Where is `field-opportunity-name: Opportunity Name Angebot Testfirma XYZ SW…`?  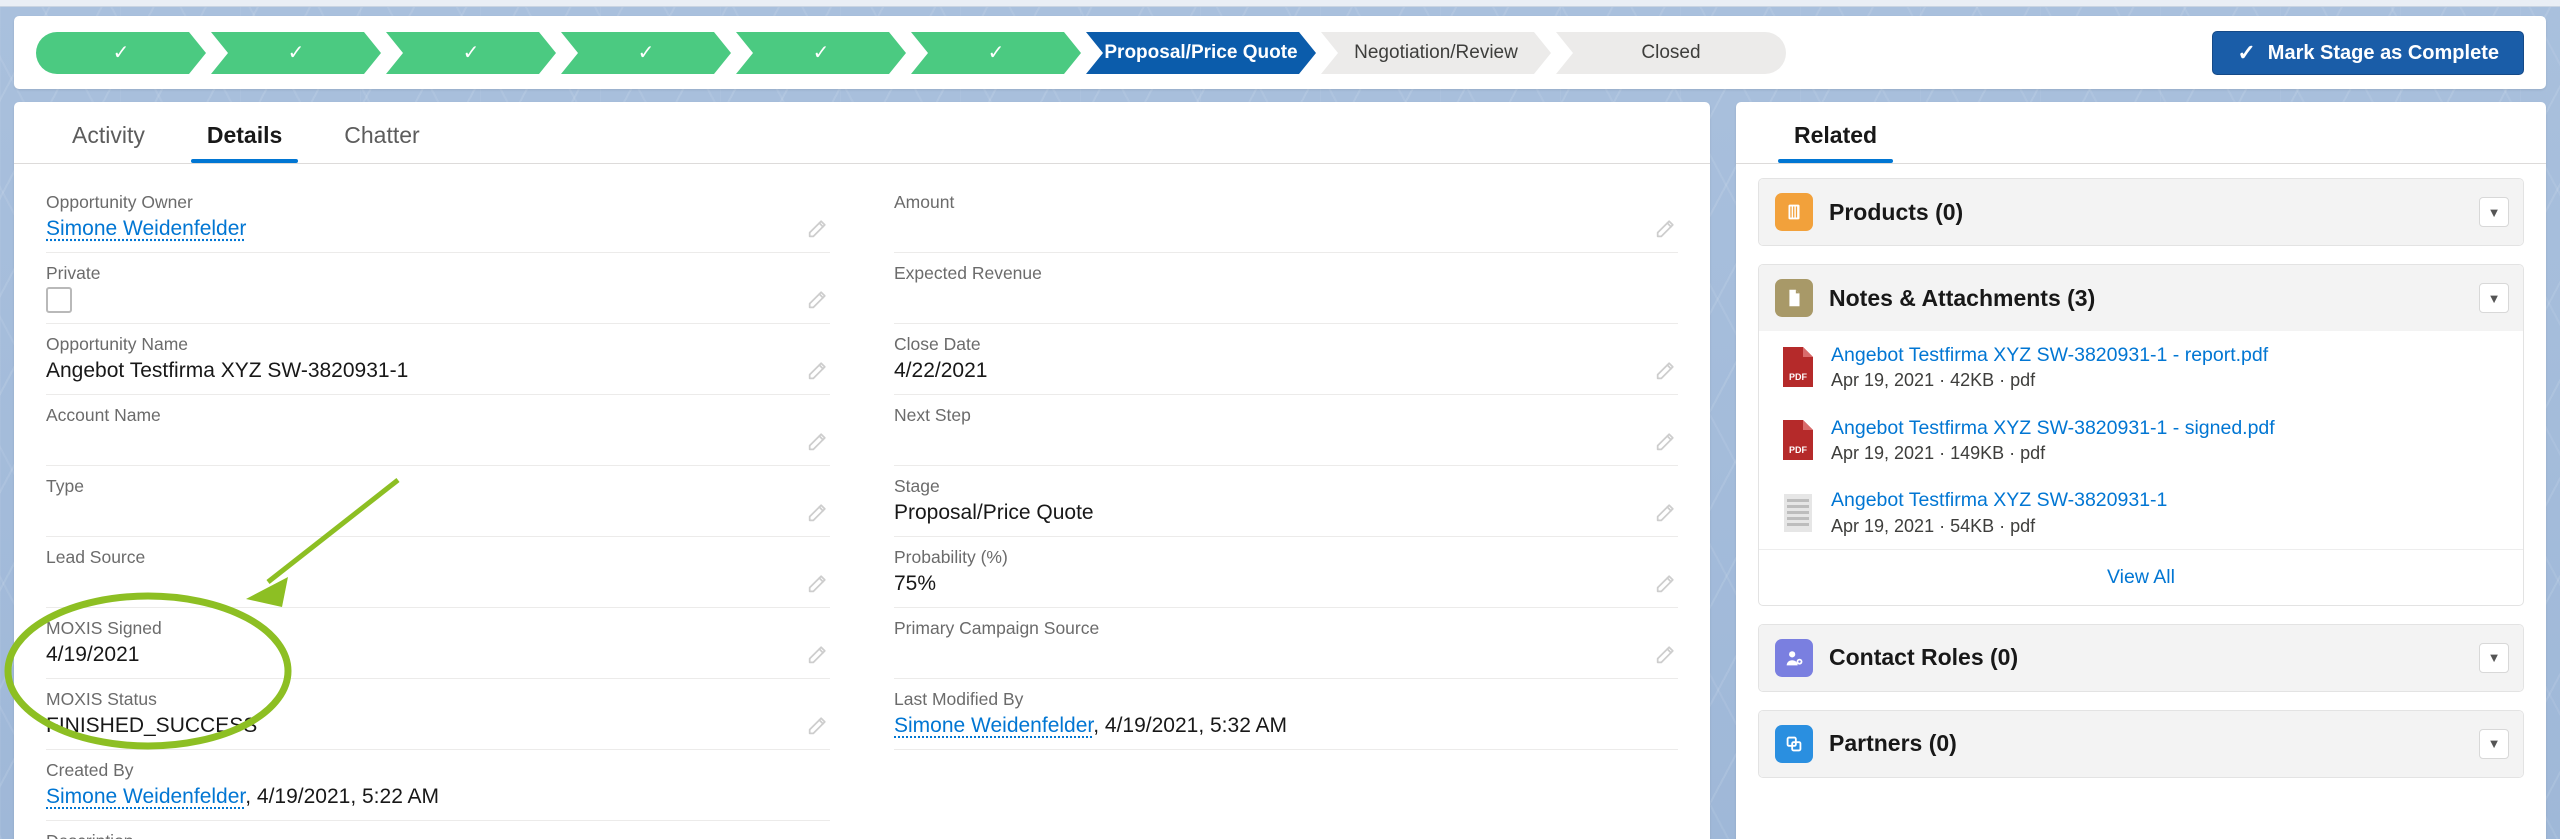 field-opportunity-name: Opportunity Name Angebot Testfirma XYZ SW… is located at coordinates (438, 359).